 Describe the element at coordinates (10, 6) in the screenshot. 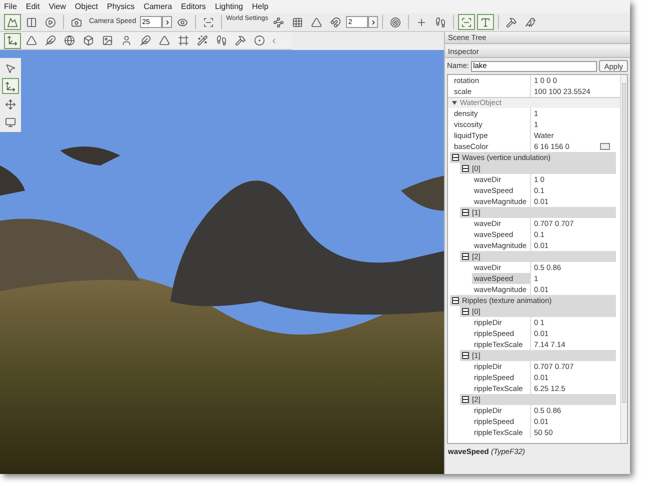

I see `menu-item: File` at that location.